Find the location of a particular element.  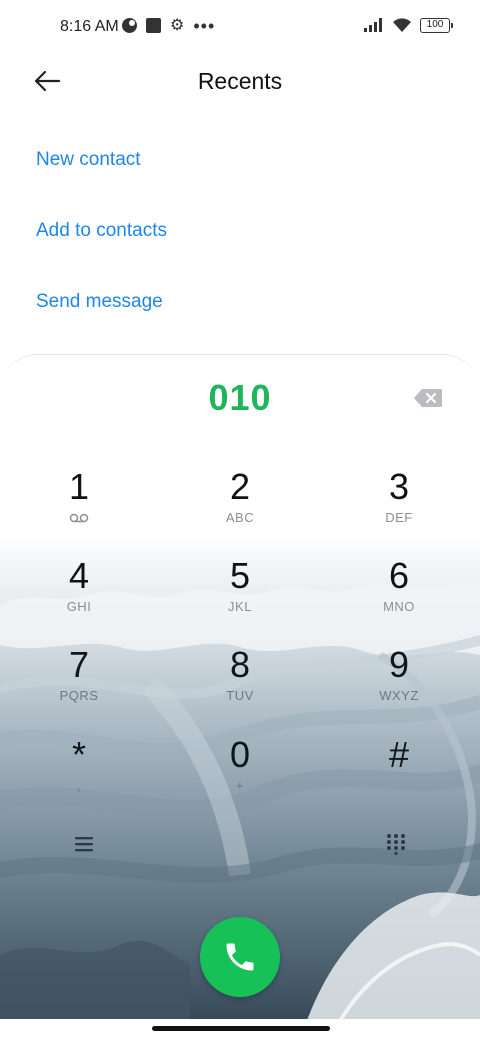

key-letters: , is located at coordinates (79, 785).